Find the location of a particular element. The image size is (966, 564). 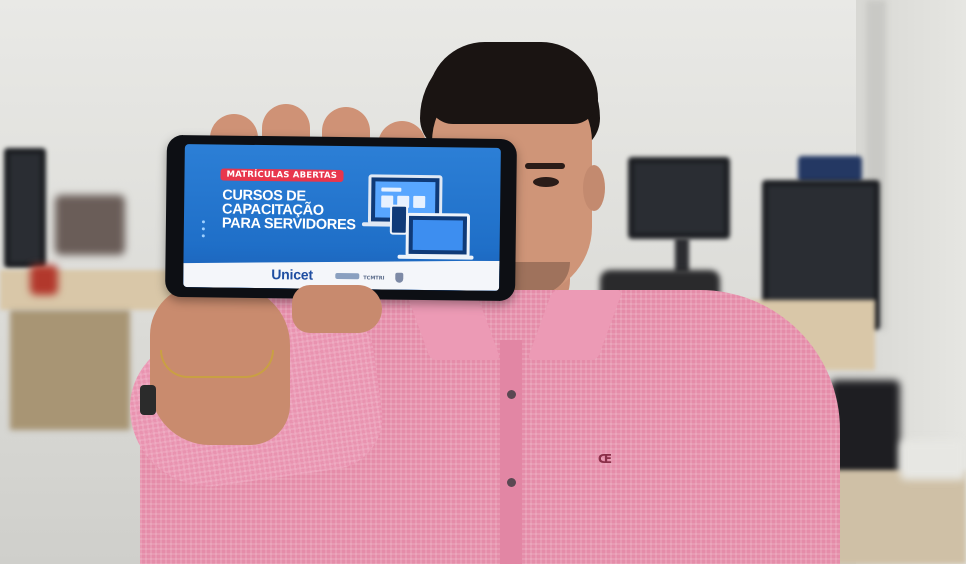

background-monitor-blue is located at coordinates (830, 169).